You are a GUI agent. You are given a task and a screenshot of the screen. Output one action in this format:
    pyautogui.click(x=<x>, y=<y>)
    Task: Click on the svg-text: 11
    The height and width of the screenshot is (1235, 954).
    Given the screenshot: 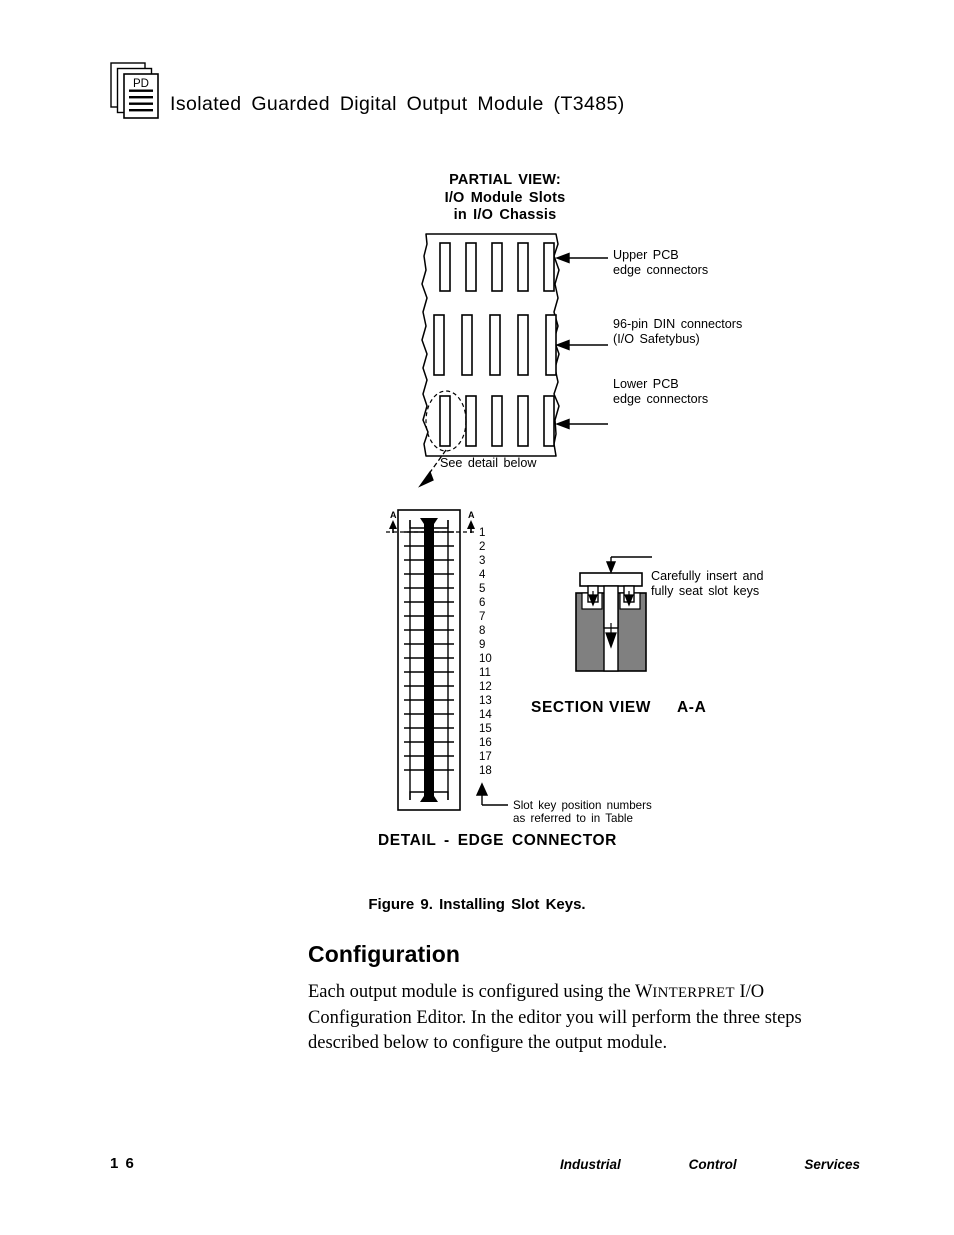 What is the action you would take?
    pyautogui.click(x=485, y=673)
    